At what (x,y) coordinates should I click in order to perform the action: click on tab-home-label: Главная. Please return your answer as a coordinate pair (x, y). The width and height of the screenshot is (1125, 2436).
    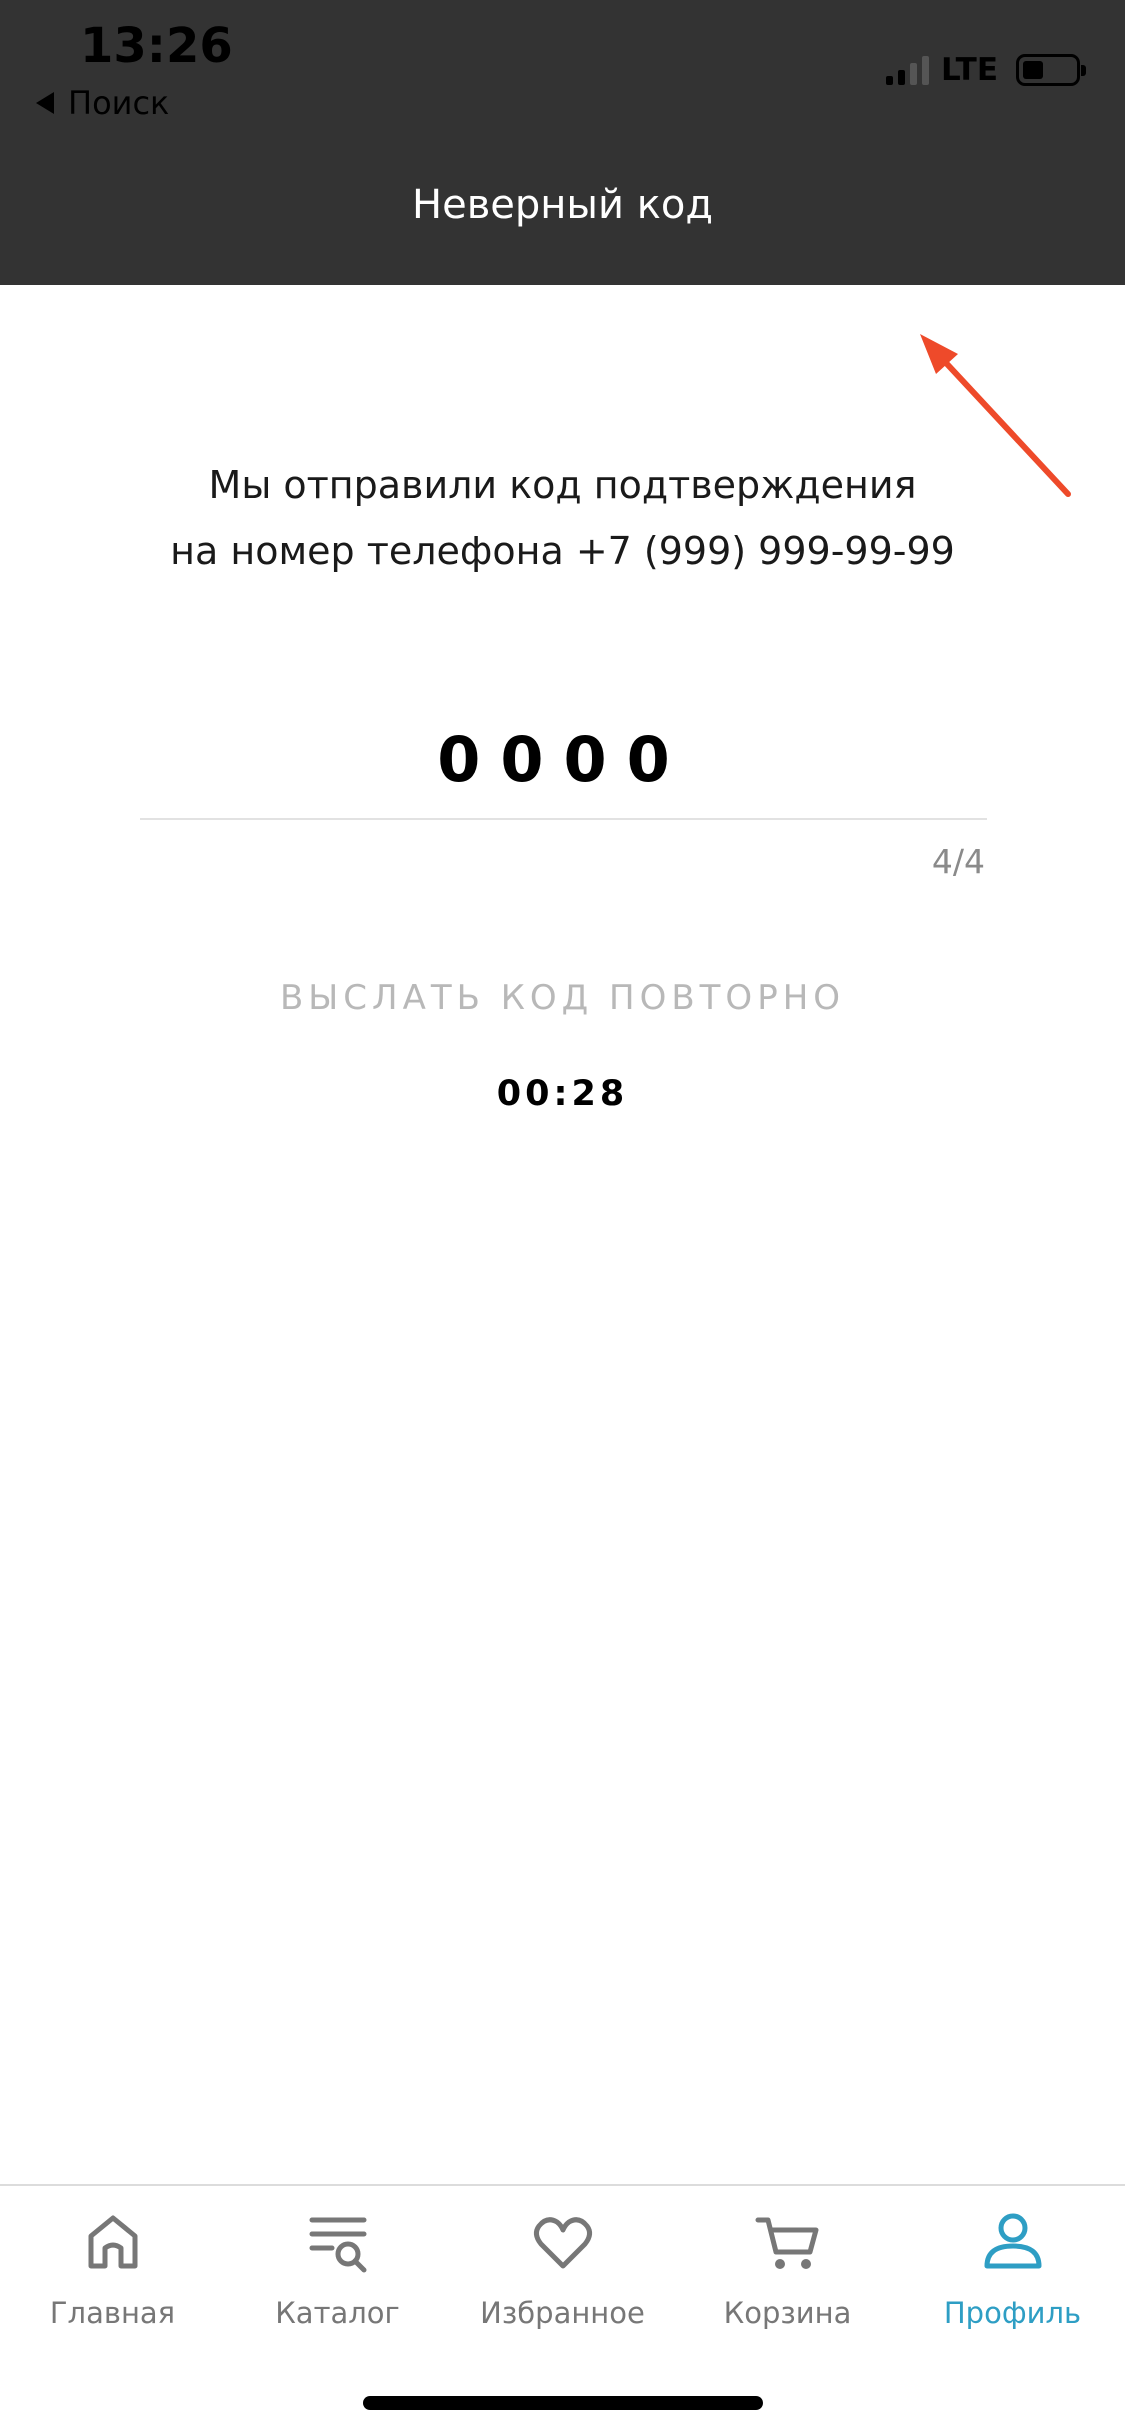
    Looking at the image, I should click on (112, 2313).